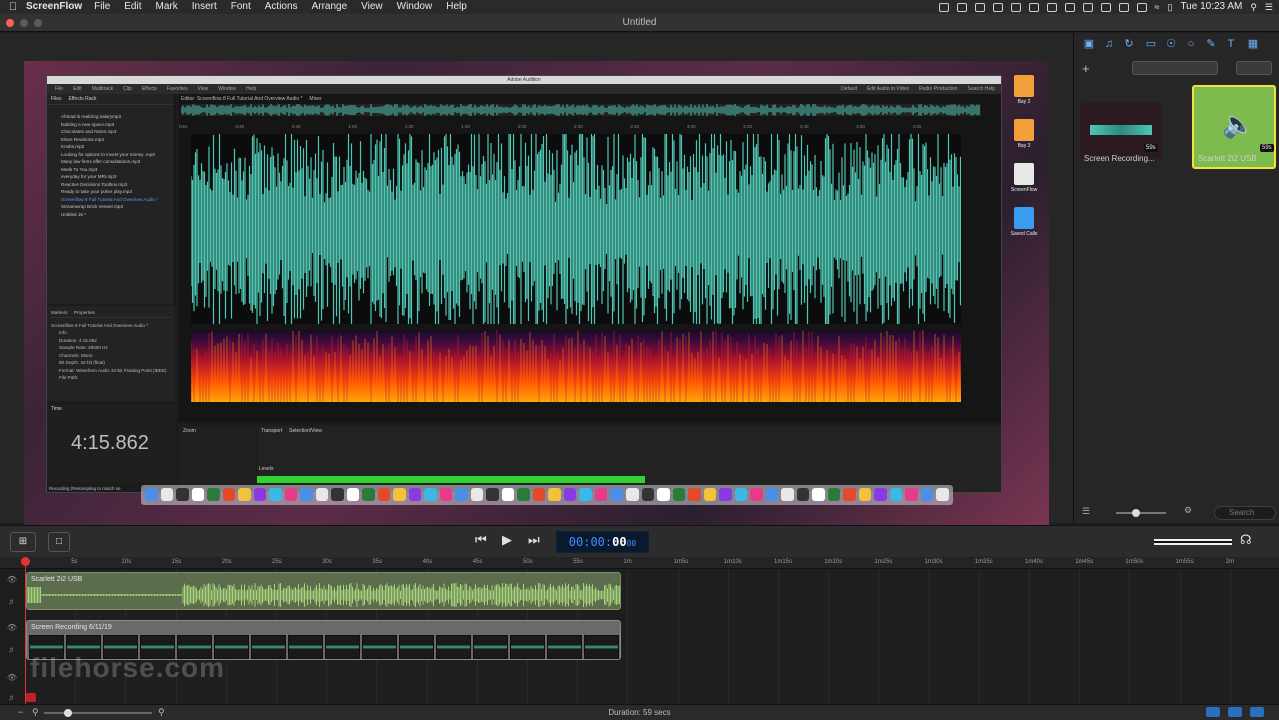 This screenshot has height=720, width=1279. What do you see at coordinates (507, 540) in the screenshot?
I see `play-button: ▶` at bounding box center [507, 540].